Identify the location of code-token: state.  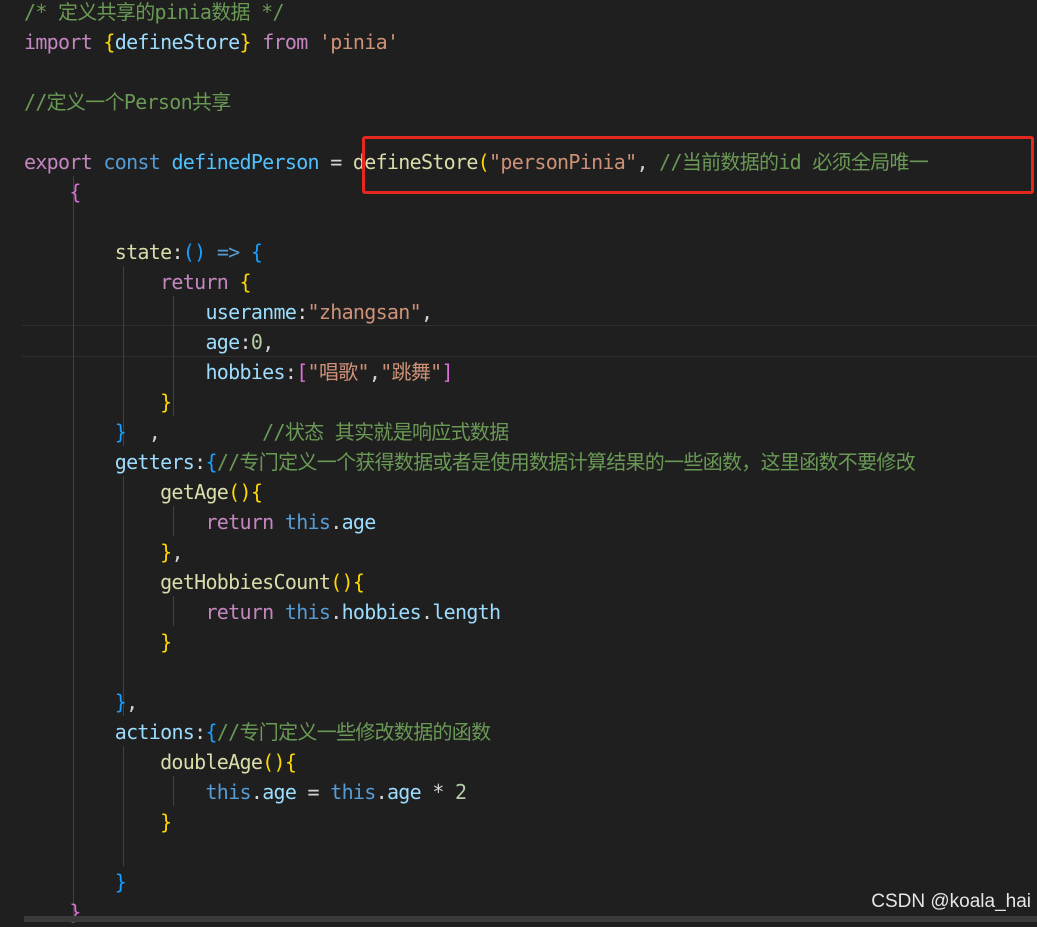
(143, 252).